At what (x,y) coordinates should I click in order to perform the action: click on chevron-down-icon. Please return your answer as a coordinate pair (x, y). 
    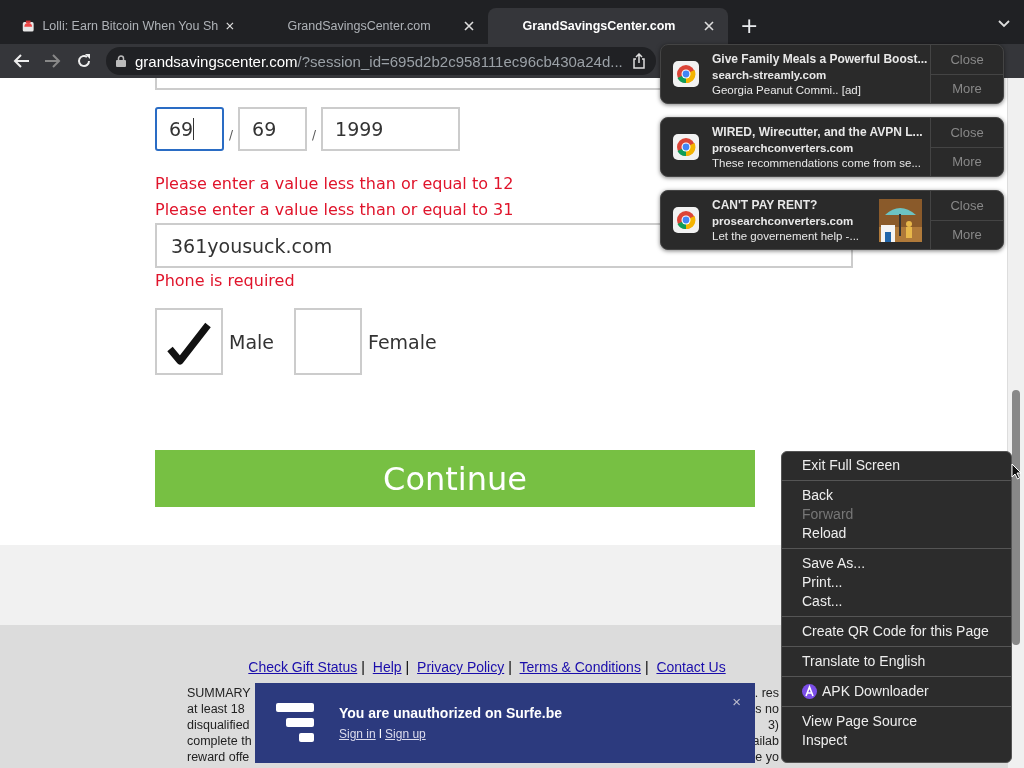
    Looking at the image, I should click on (1004, 24).